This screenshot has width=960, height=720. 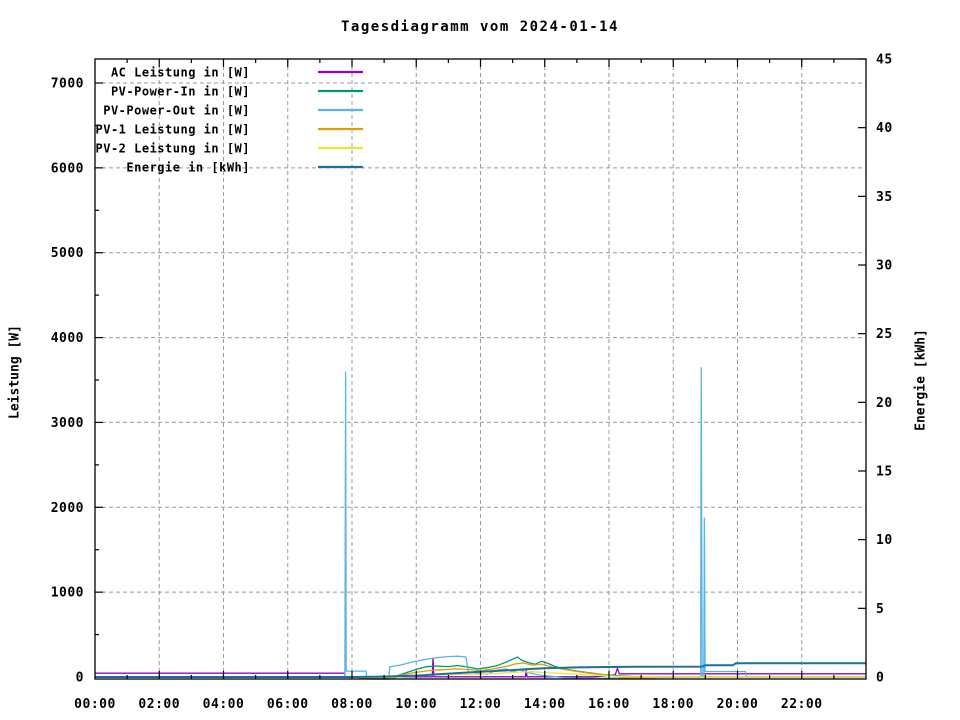 I want to click on y-tick-label-right: 30, so click(x=884, y=266).